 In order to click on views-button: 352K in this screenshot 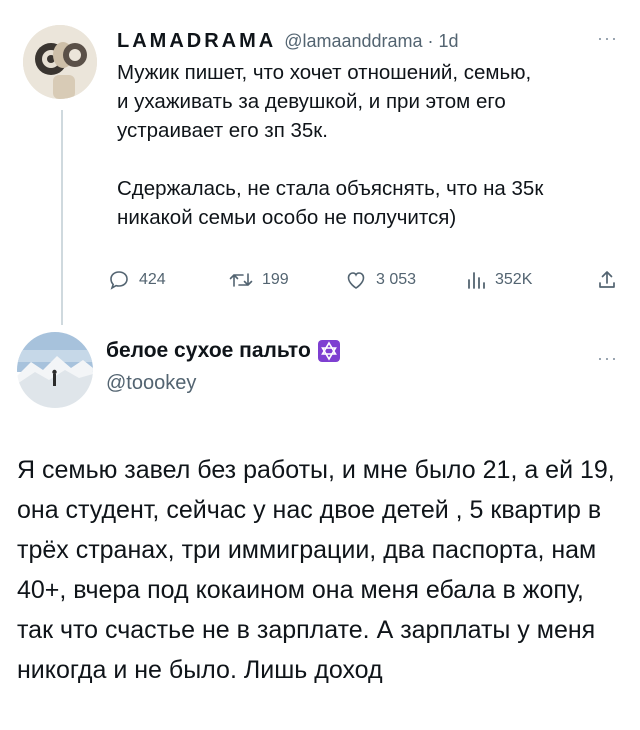, I will do `click(498, 280)`.